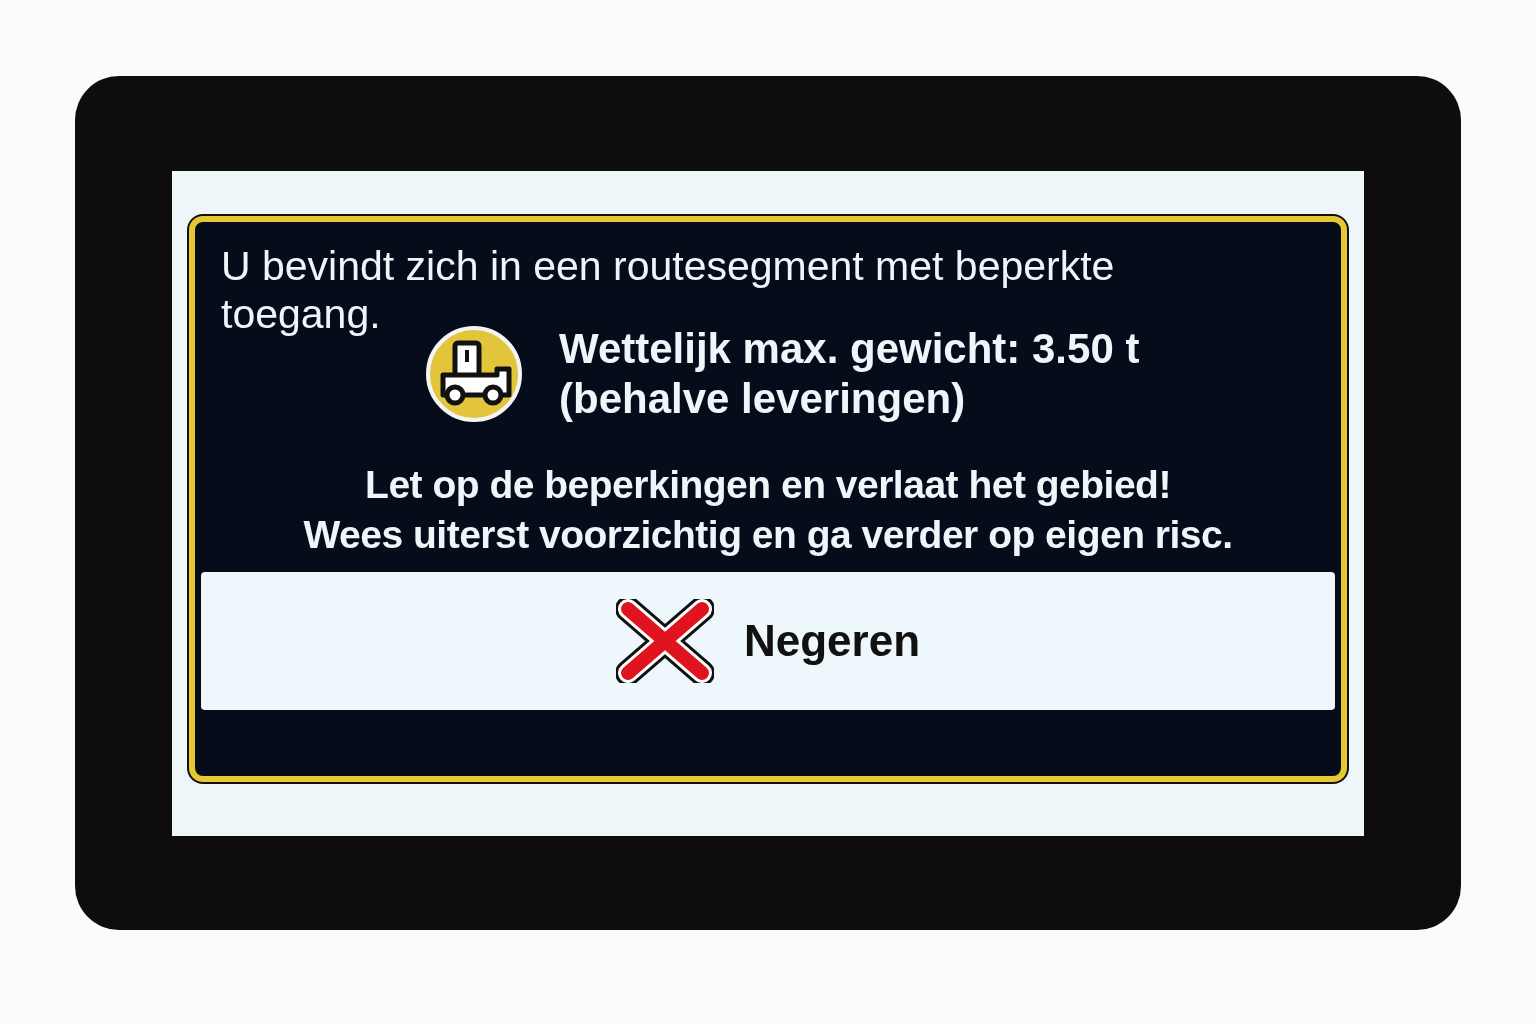 The height and width of the screenshot is (1024, 1536). Describe the element at coordinates (768, 534) in the screenshot. I see `warning-text: Wees uiterst voorzichtig en ga verder op eigen risc.` at that location.